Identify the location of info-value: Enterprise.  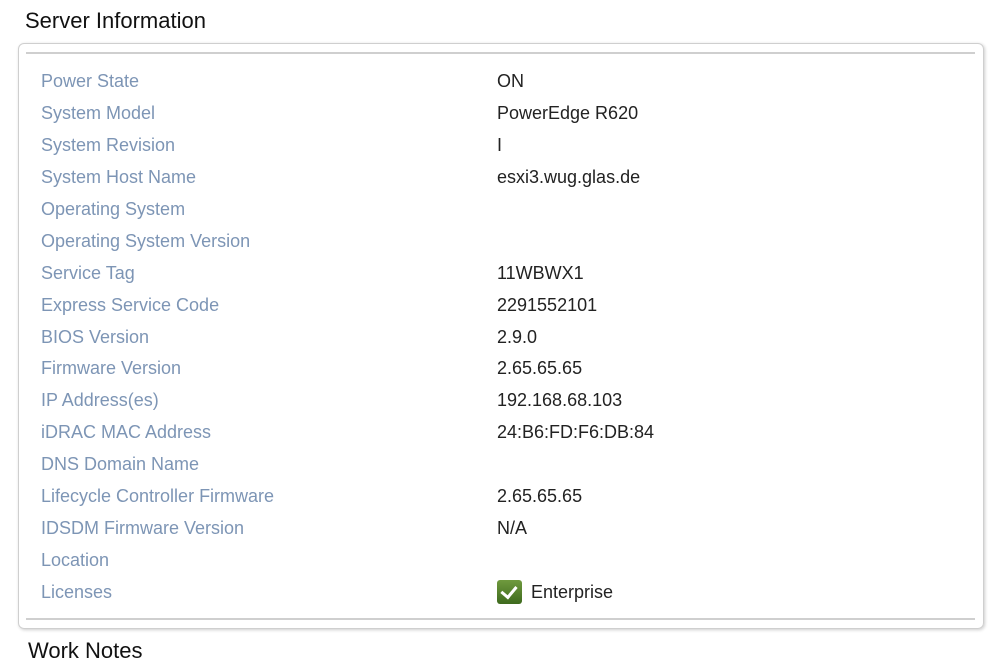
(555, 592).